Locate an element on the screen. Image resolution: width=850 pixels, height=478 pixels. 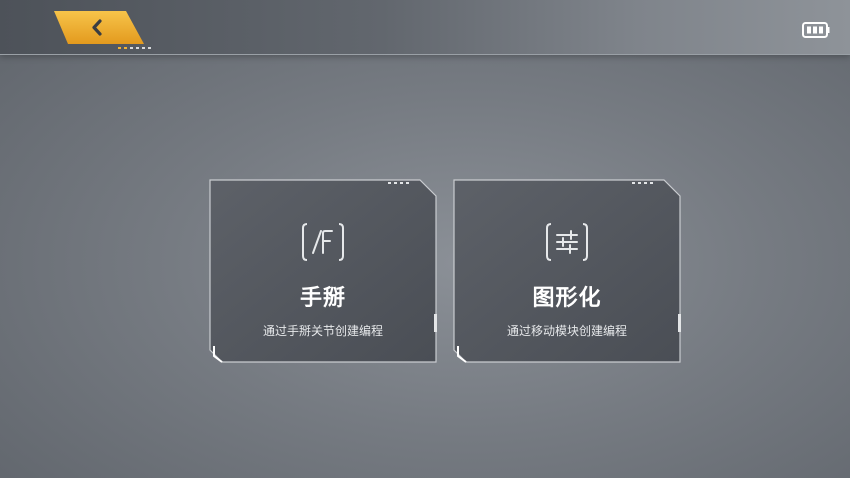
card-manual-programming: 手掰 通过手掰关节创建编程 is located at coordinates (323, 271).